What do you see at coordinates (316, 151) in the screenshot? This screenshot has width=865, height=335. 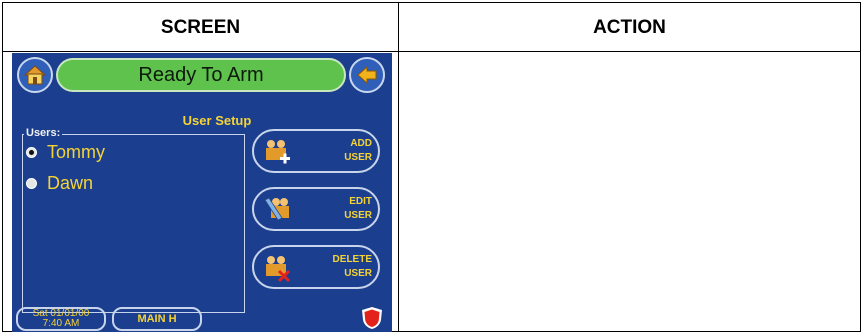 I see `add-user-button: ADD USER` at bounding box center [316, 151].